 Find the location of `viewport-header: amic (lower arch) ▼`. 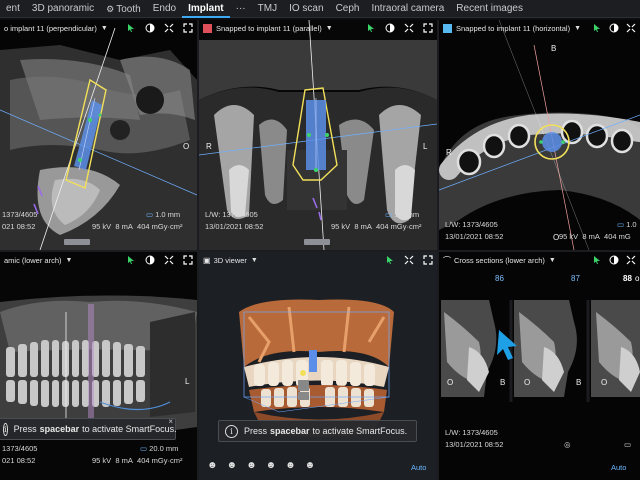

viewport-header: amic (lower arch) ▼ is located at coordinates (98, 260).